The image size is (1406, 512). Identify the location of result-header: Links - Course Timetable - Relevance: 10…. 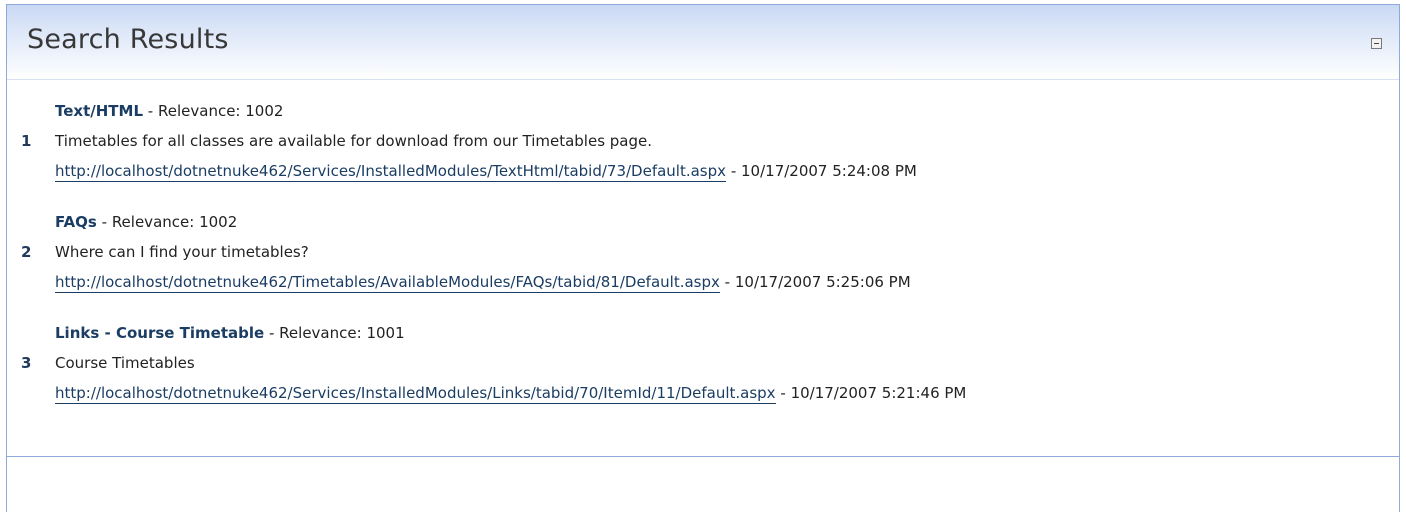
(230, 333).